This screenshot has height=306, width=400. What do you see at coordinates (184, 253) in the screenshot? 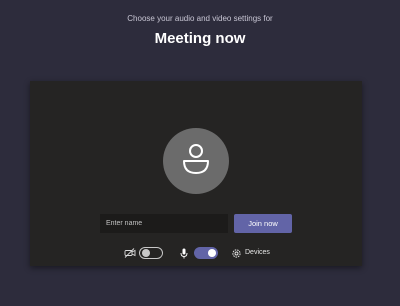
I see `microphone-icon` at bounding box center [184, 253].